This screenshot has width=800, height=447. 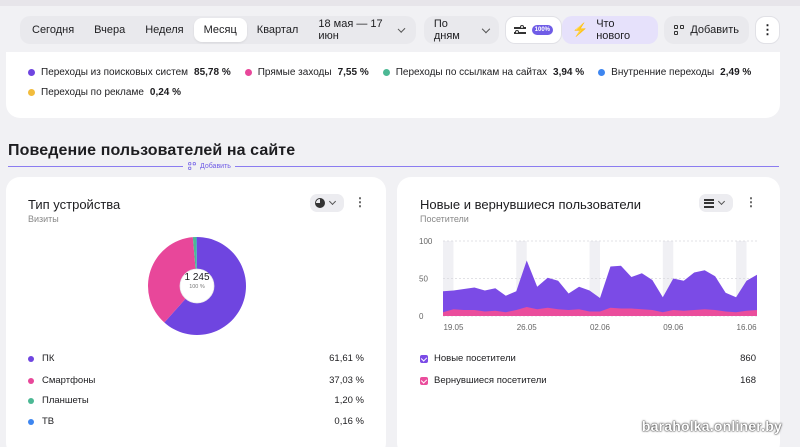 What do you see at coordinates (421, 316) in the screenshot?
I see `y-tick-label: 0` at bounding box center [421, 316].